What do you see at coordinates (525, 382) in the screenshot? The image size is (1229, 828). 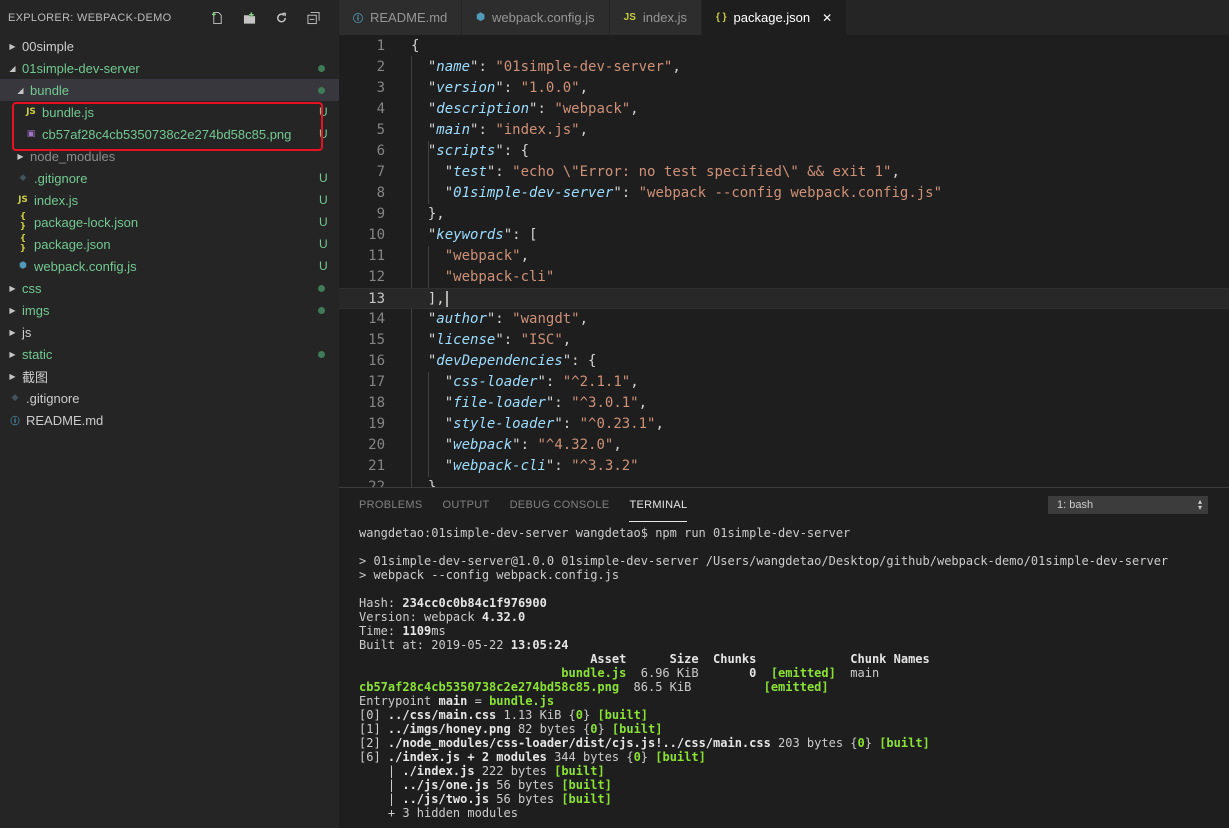 I see `code-text: "css-loader": "^2.1.1",` at bounding box center [525, 382].